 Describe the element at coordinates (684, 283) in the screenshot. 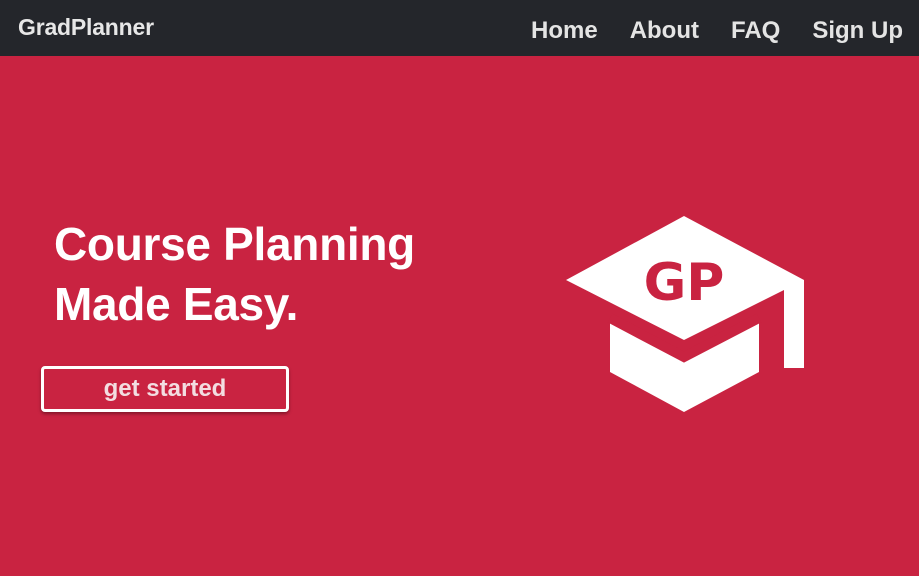

I see `logo-text: GP` at that location.